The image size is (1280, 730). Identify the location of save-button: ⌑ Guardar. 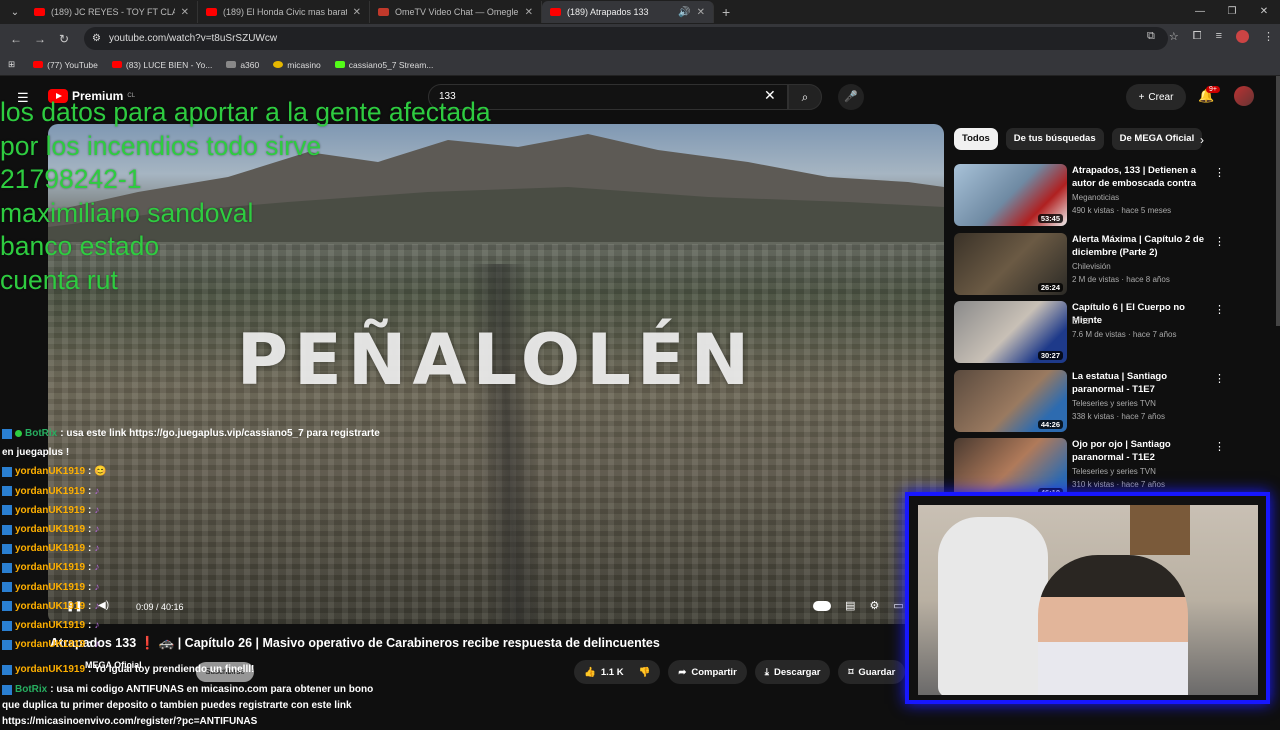
(872, 672).